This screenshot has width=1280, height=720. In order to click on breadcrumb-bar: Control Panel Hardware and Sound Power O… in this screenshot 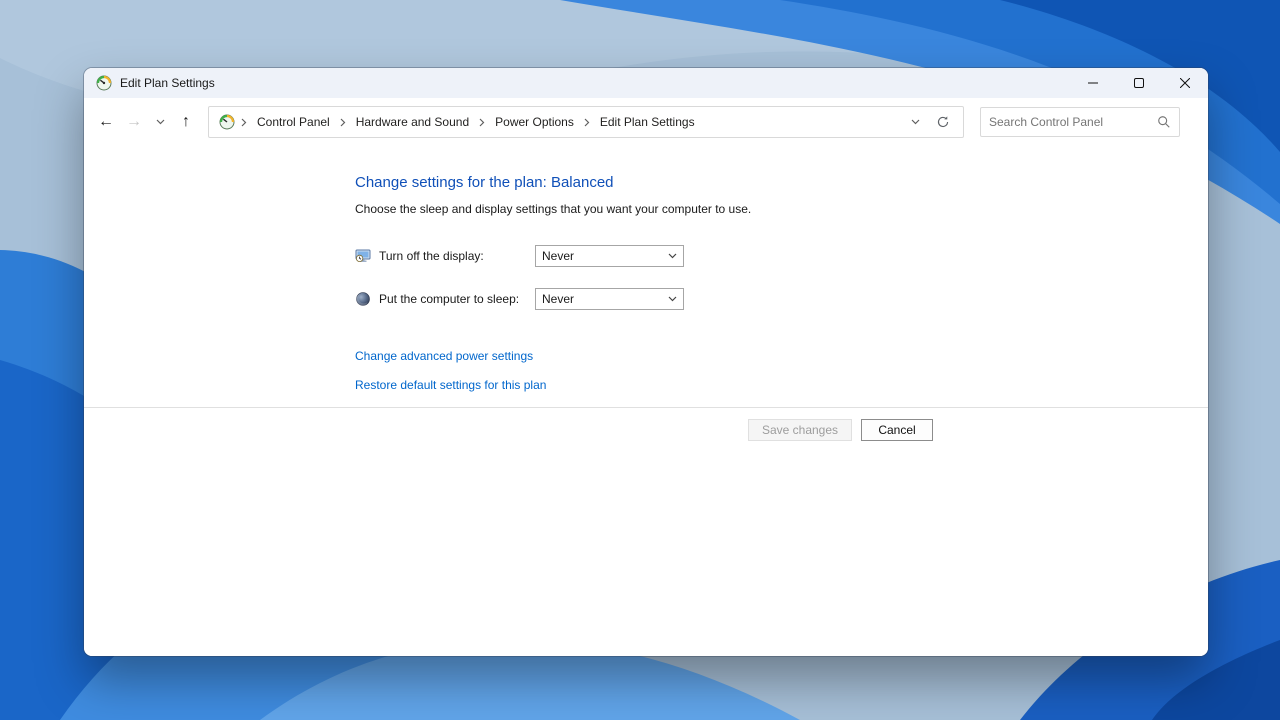, I will do `click(586, 122)`.